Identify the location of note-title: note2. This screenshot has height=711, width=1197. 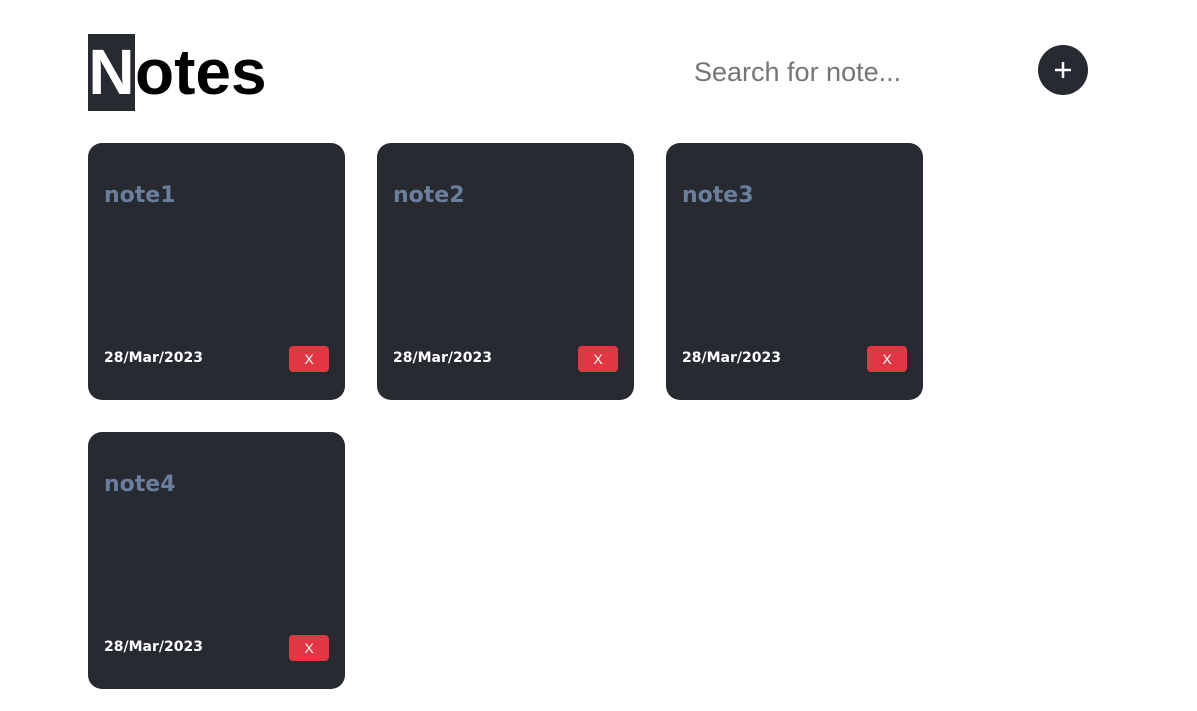
(429, 195).